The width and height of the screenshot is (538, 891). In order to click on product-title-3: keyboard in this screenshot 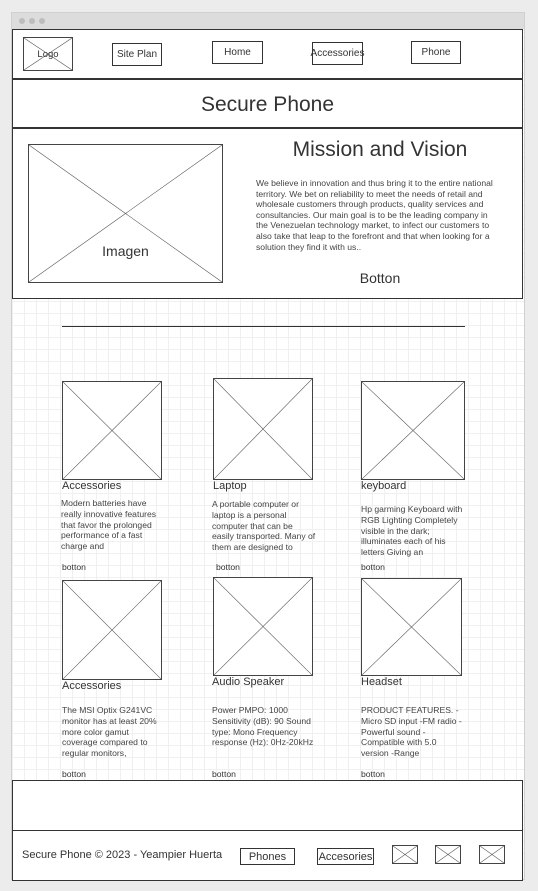, I will do `click(384, 486)`.